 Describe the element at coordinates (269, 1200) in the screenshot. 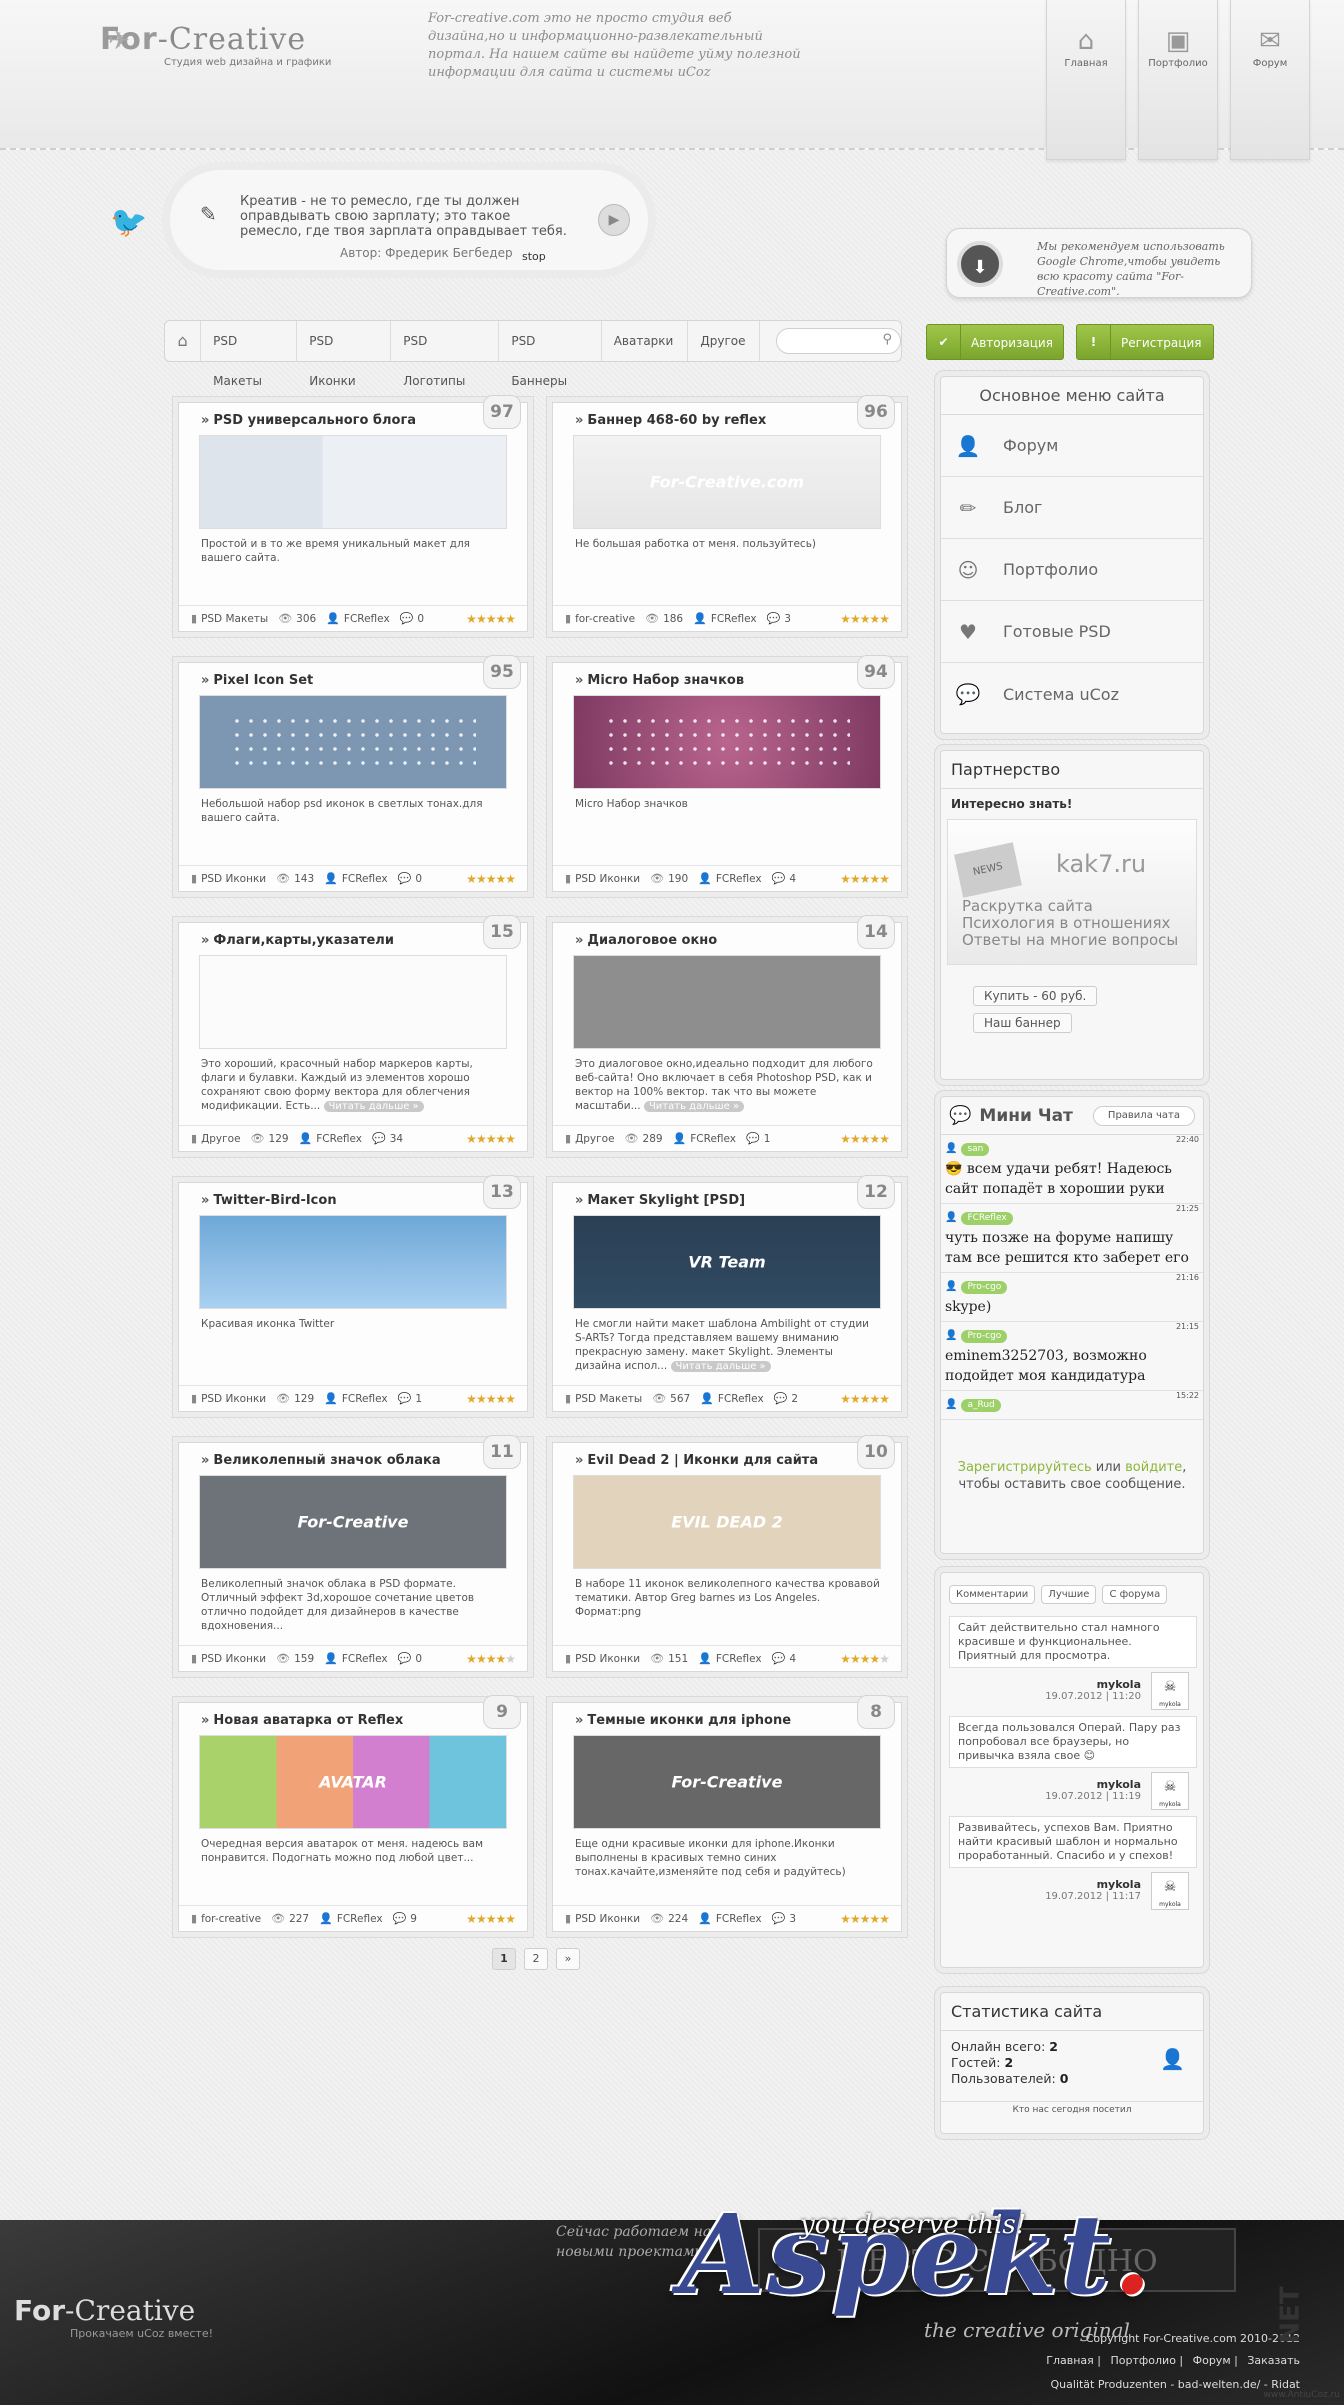

I see `post-title: » Twitter-Bird-Icon` at that location.